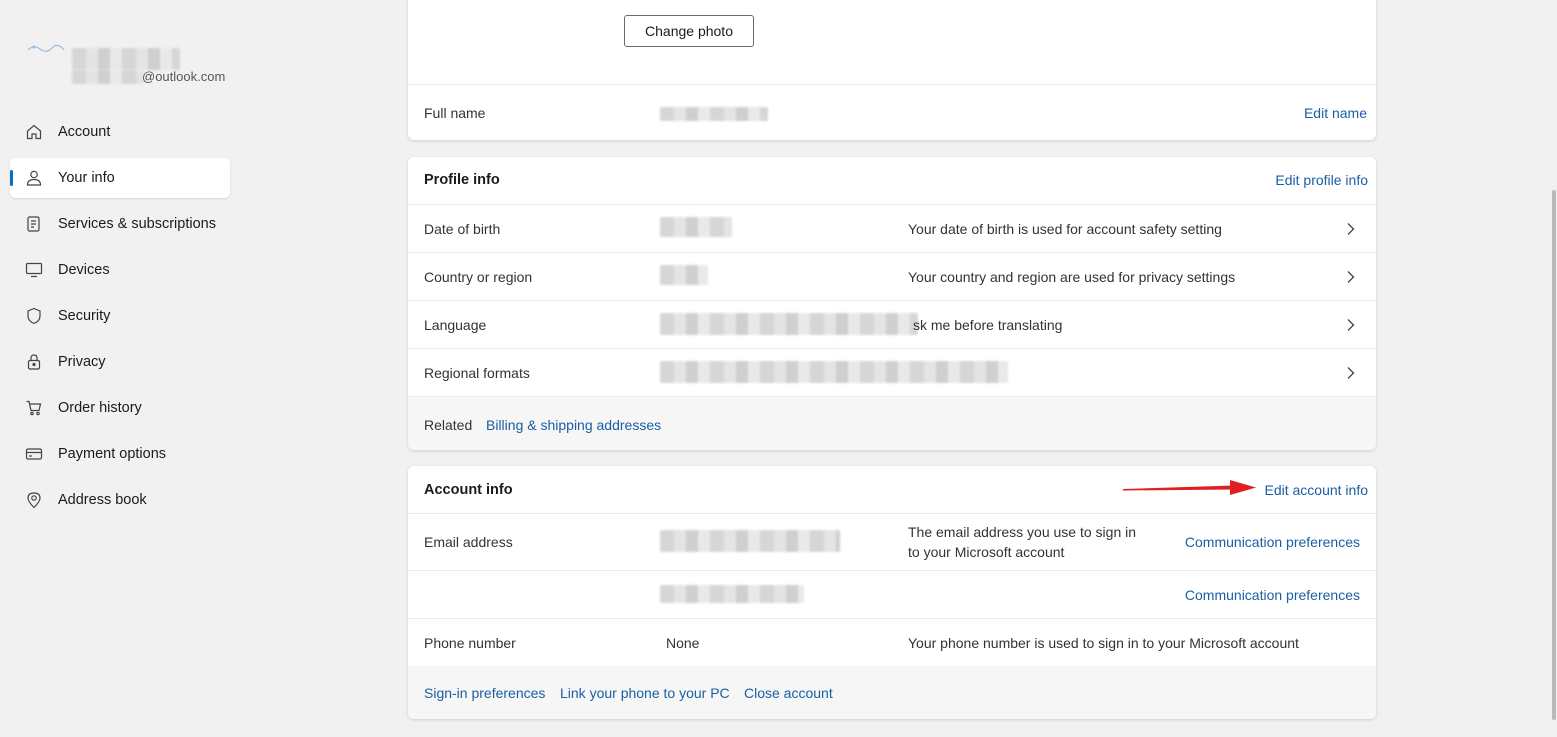 The image size is (1557, 737). I want to click on sidebar-item-order-history: Order history, so click(120, 408).